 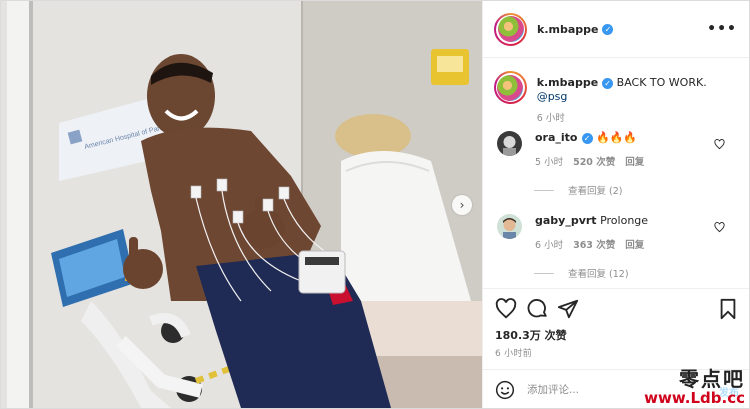 I want to click on view-replies-link: 查看回复 (2), so click(x=578, y=190).